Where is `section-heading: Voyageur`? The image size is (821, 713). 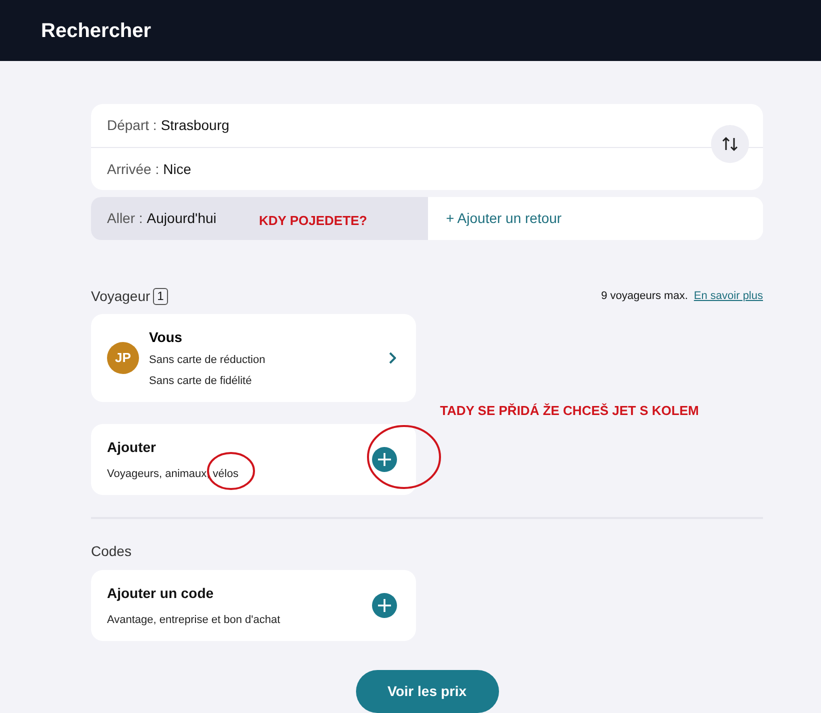 section-heading: Voyageur is located at coordinates (120, 296).